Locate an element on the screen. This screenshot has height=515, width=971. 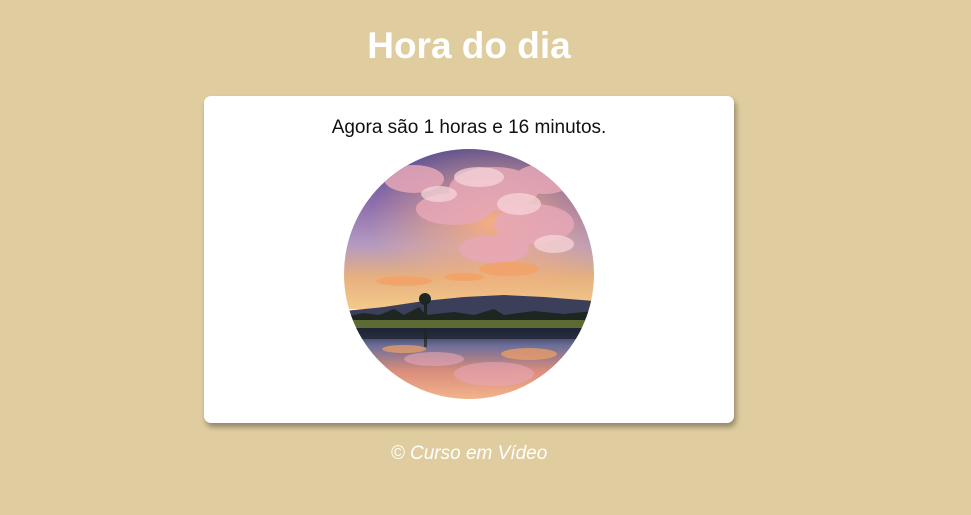
page-title: Hora do dia is located at coordinates (469, 45).